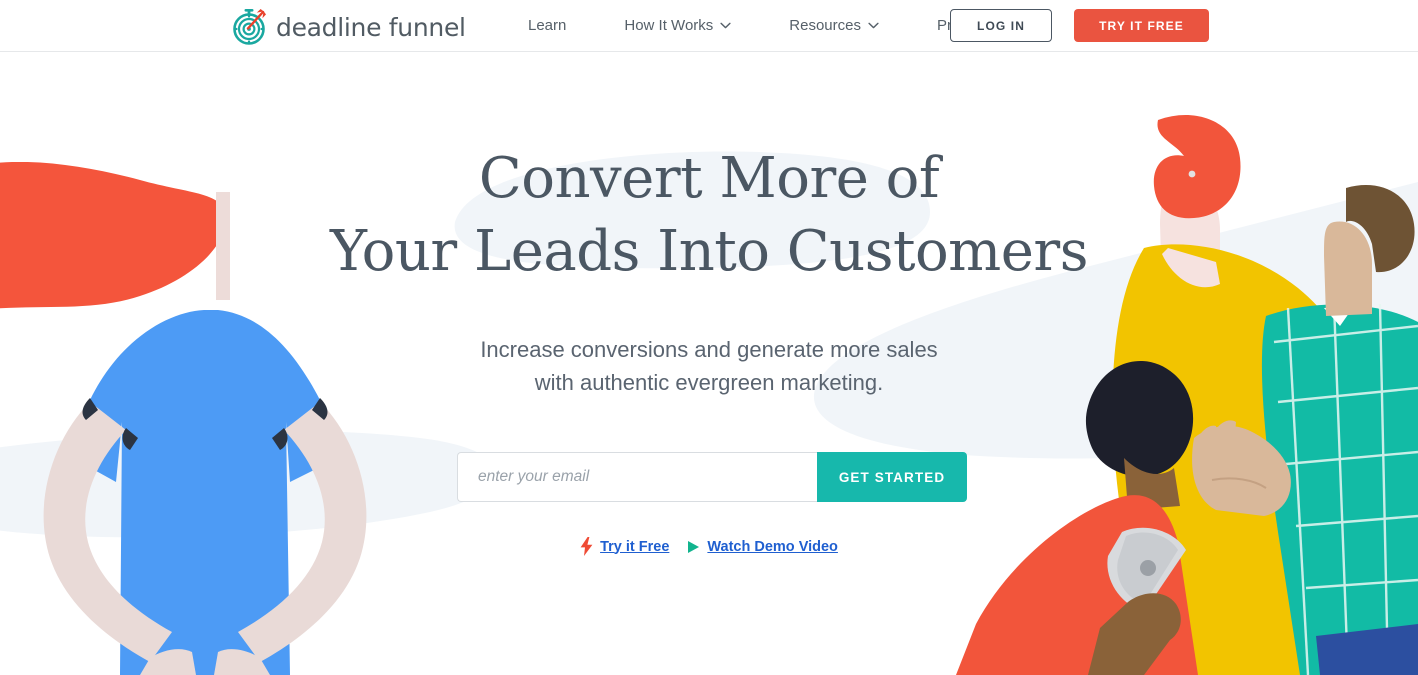 The image size is (1418, 675). What do you see at coordinates (249, 26) in the screenshot?
I see `stopwatch-target-icon` at bounding box center [249, 26].